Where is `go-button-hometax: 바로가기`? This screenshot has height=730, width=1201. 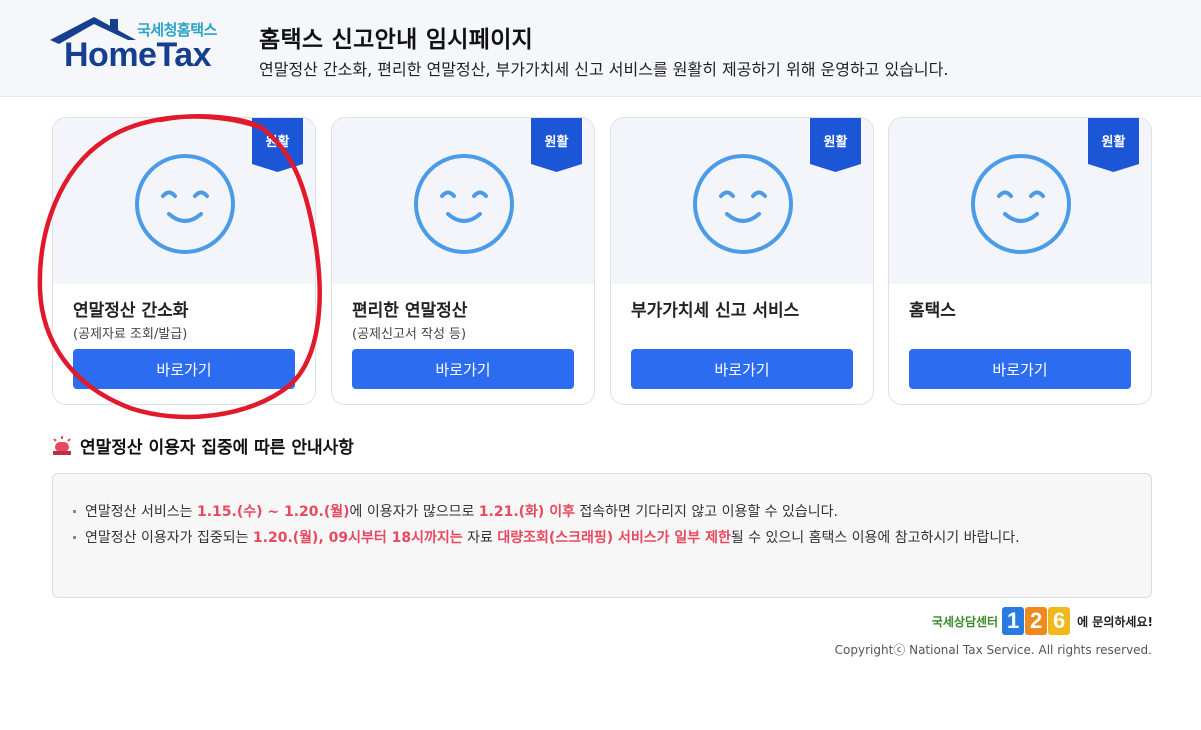 go-button-hometax: 바로가기 is located at coordinates (1020, 369).